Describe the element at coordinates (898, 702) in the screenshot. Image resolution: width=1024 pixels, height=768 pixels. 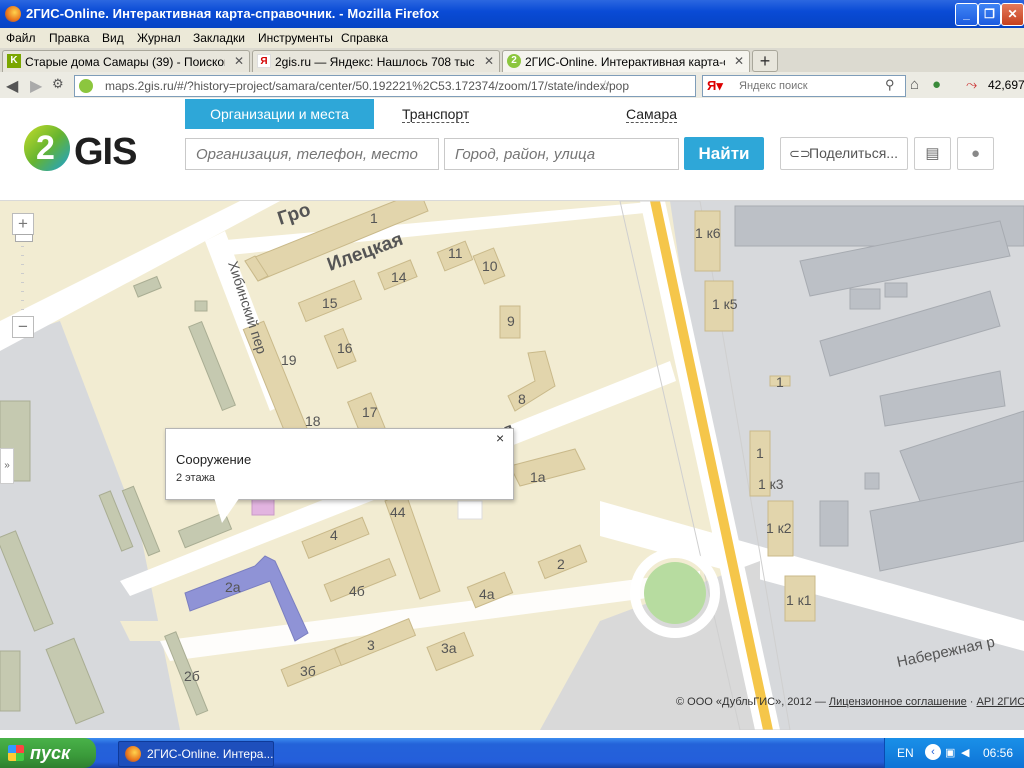
I see `license-link: Лицензионное соглашение` at that location.